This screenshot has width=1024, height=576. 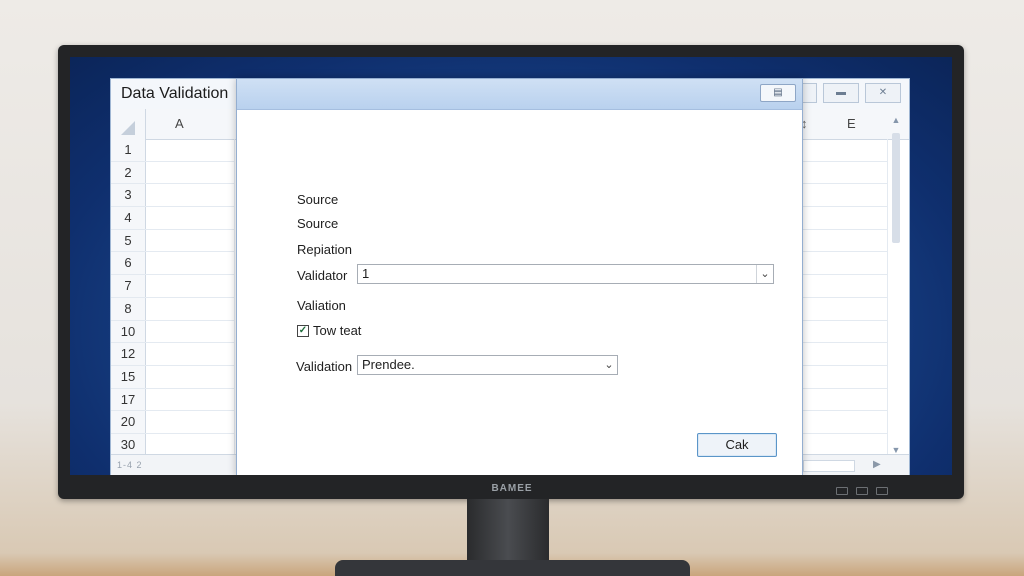 What do you see at coordinates (366, 273) in the screenshot?
I see `validator-combo-value: 1` at bounding box center [366, 273].